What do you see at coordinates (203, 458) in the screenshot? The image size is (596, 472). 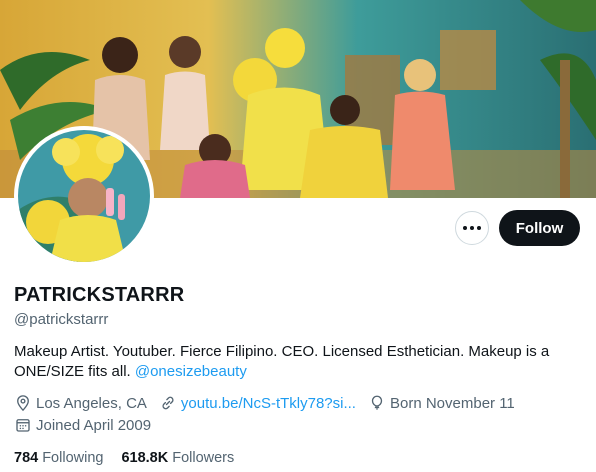 I see `followers-label: Followers` at bounding box center [203, 458].